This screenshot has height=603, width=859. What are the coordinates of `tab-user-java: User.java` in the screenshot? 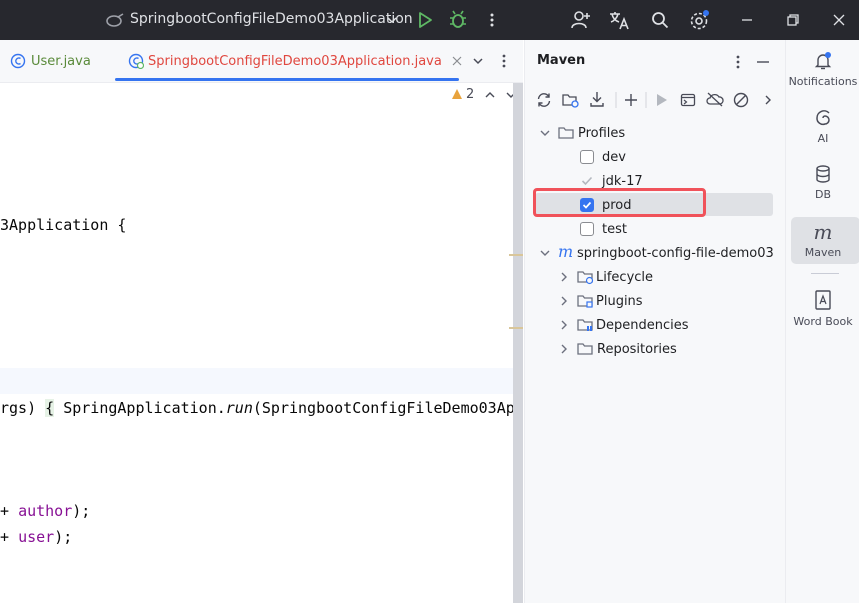 It's located at (50, 61).